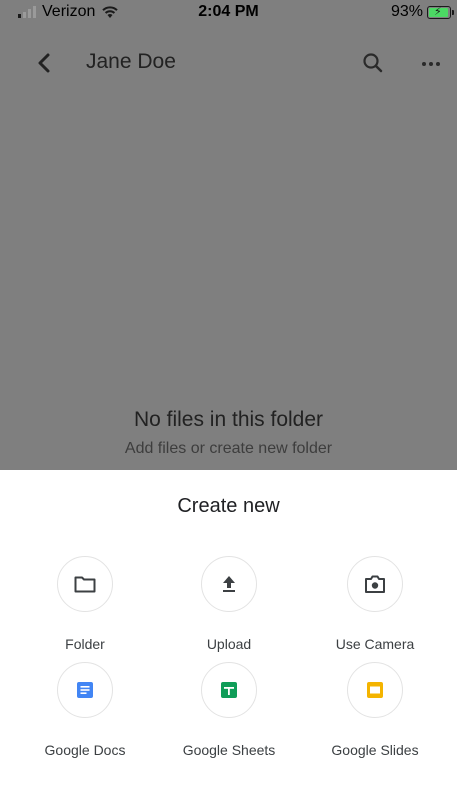 This screenshot has height=785, width=457. I want to click on folder-title: Jane Doe, so click(131, 61).